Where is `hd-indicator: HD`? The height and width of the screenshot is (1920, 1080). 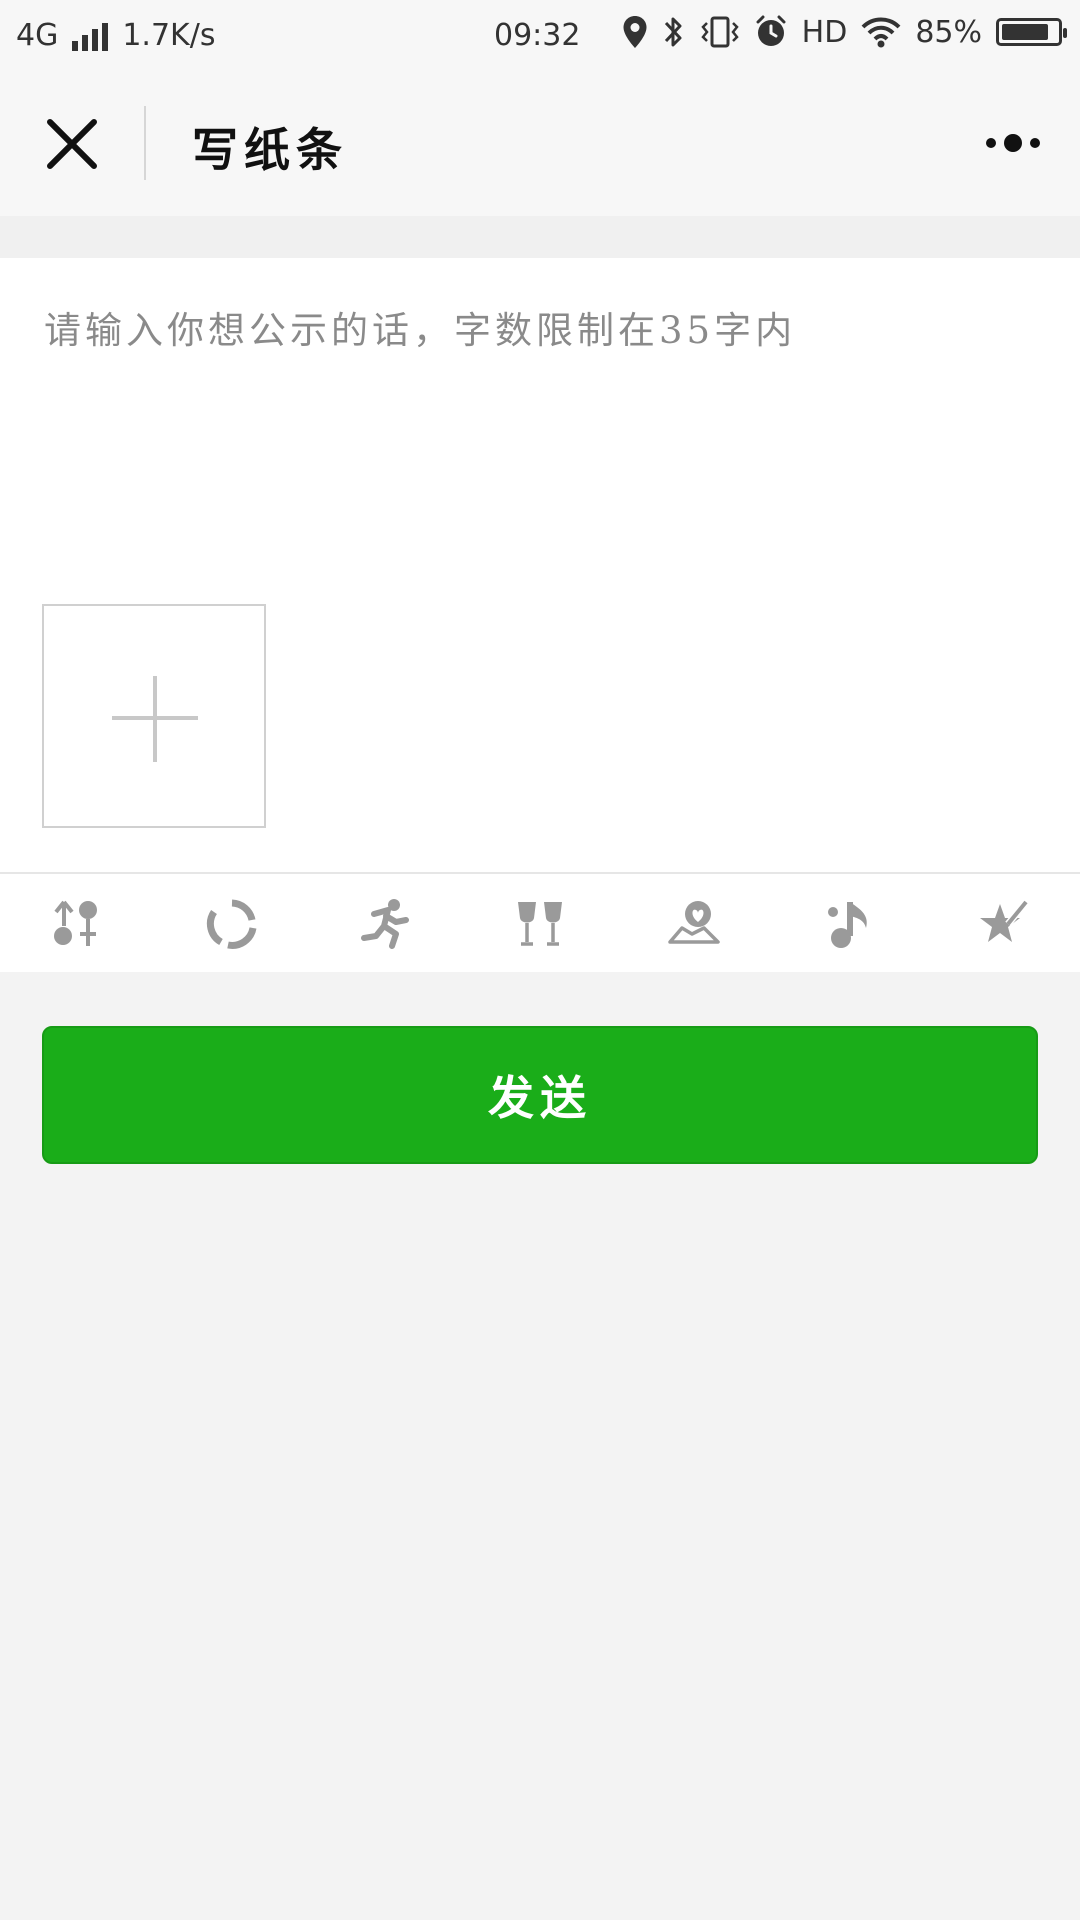 hd-indicator: HD is located at coordinates (824, 32).